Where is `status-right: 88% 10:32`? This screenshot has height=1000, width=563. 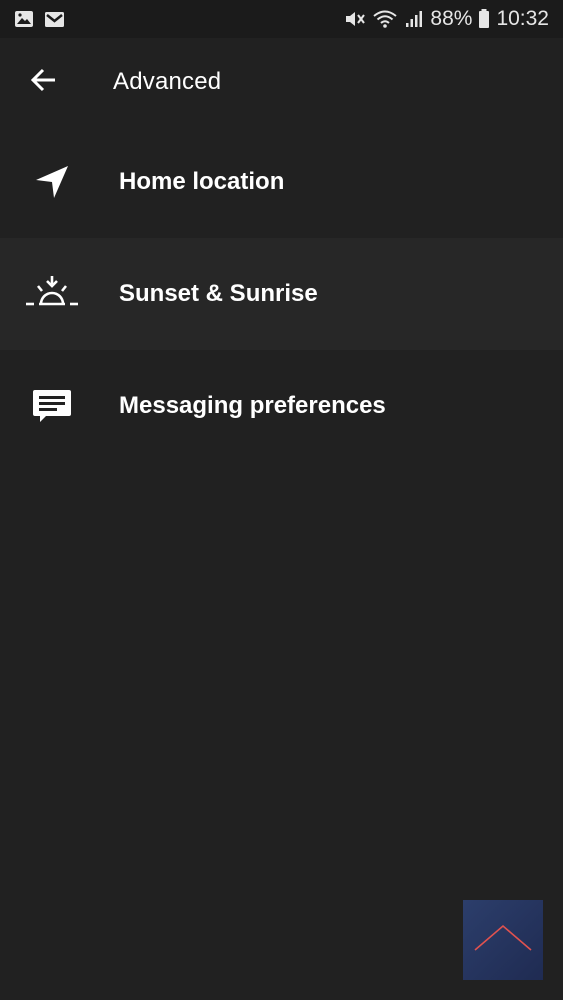 status-right: 88% 10:32 is located at coordinates (446, 19).